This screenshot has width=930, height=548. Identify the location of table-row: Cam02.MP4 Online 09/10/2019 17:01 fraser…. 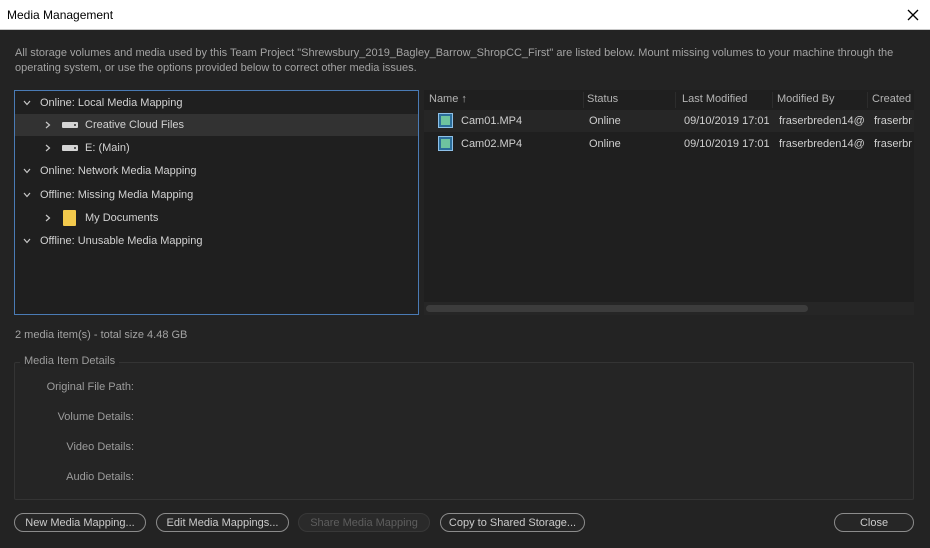
(669, 144).